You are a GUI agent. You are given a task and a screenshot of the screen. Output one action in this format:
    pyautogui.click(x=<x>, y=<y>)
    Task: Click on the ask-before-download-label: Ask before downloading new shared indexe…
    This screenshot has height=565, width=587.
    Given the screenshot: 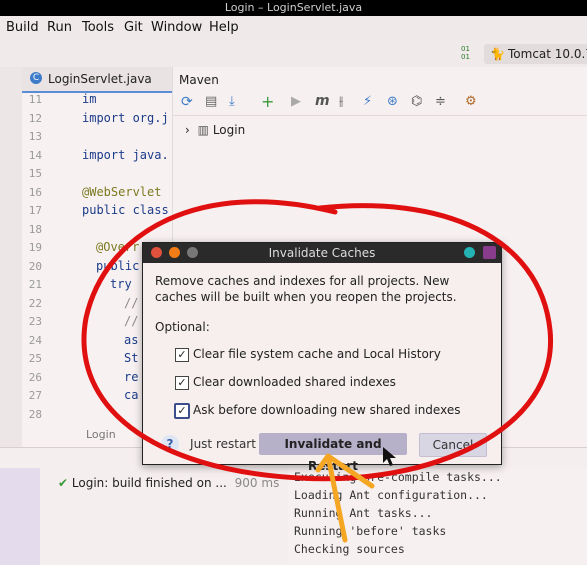 What is the action you would take?
    pyautogui.click(x=327, y=410)
    